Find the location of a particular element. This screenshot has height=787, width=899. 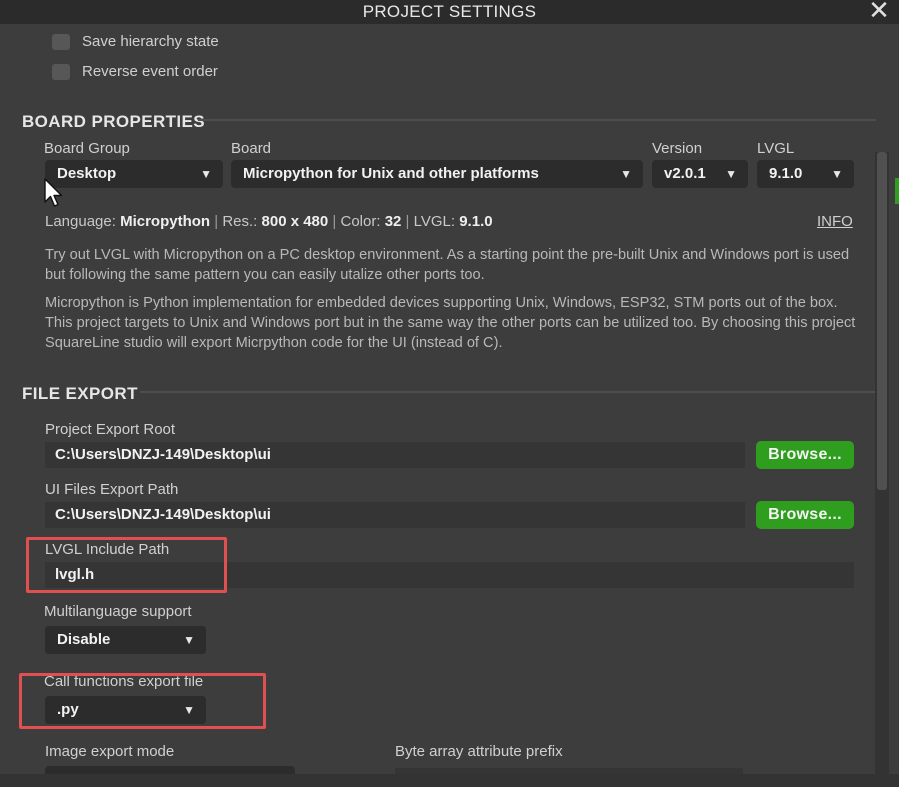

background-accent-sliver is located at coordinates (897, 191).